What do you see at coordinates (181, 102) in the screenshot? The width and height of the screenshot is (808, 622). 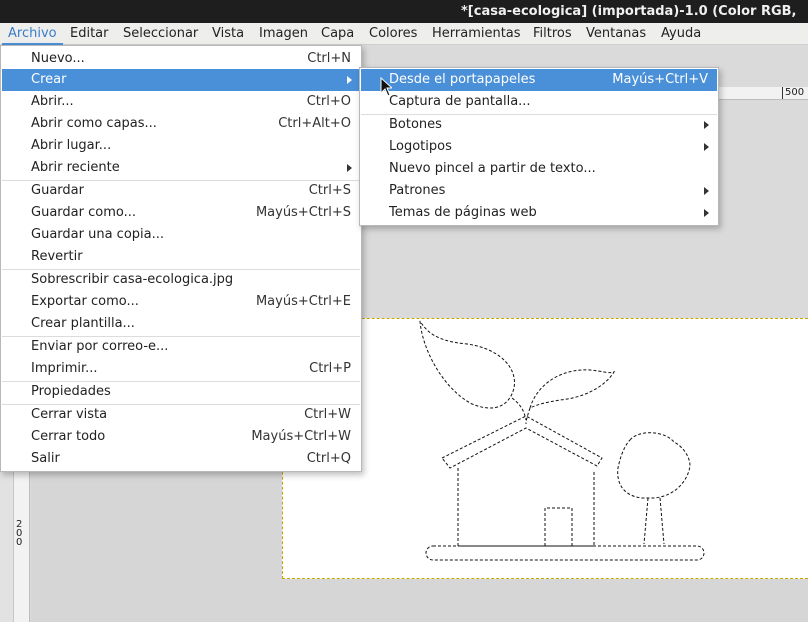 I see `menu-item-abrir: Abrir... Ctrl+O` at bounding box center [181, 102].